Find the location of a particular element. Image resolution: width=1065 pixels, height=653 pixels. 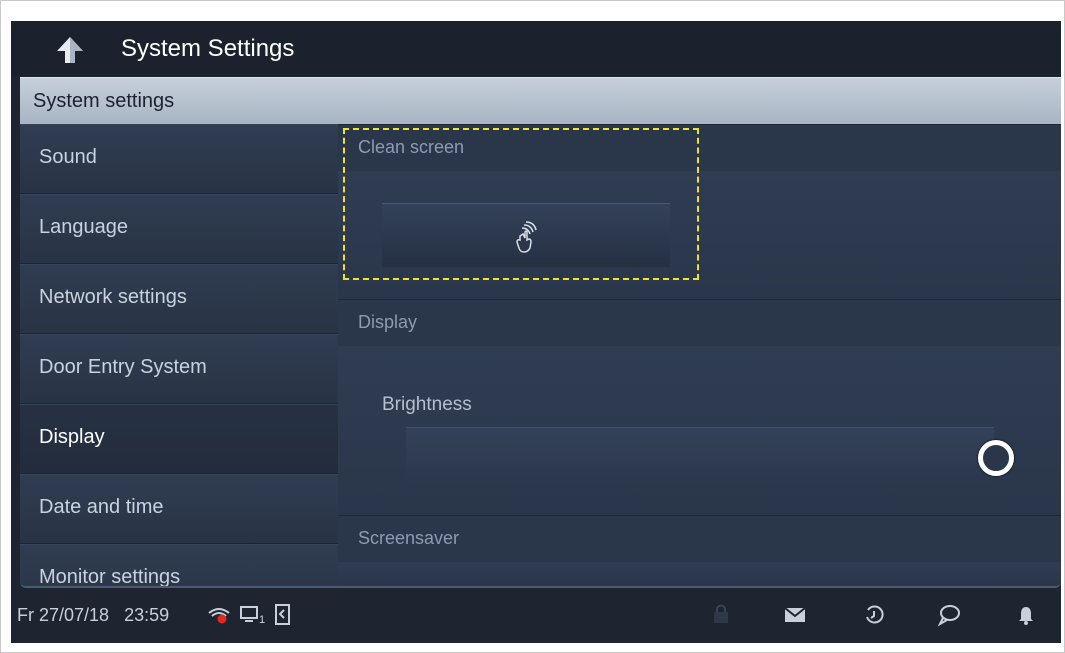

screensaver-title: Screensaver is located at coordinates (409, 538).